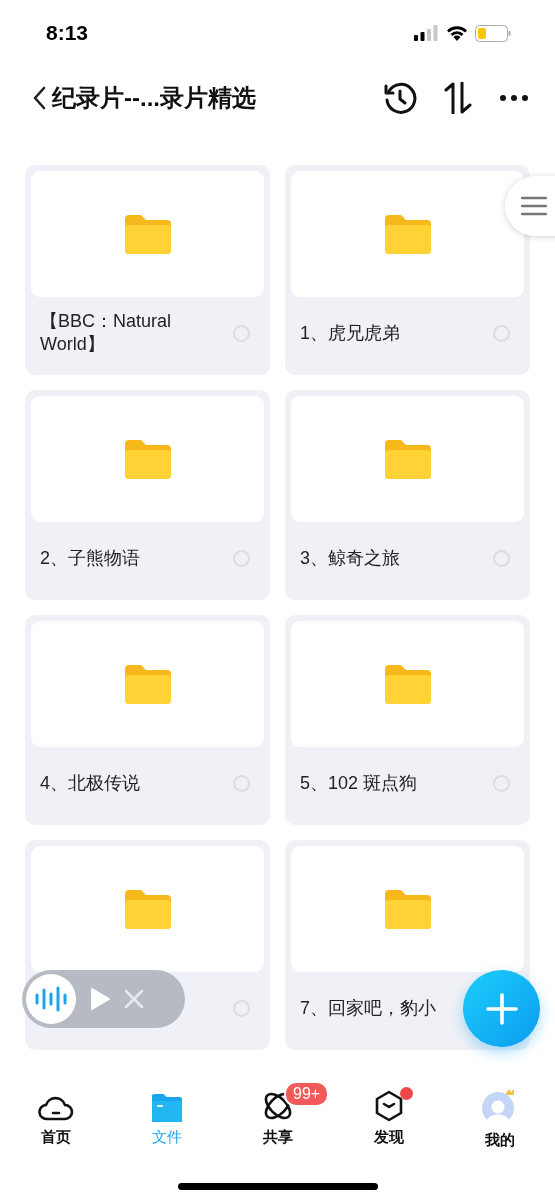 This screenshot has height=1200, width=555. I want to click on folder-card: 4、北极传说, so click(147, 720).